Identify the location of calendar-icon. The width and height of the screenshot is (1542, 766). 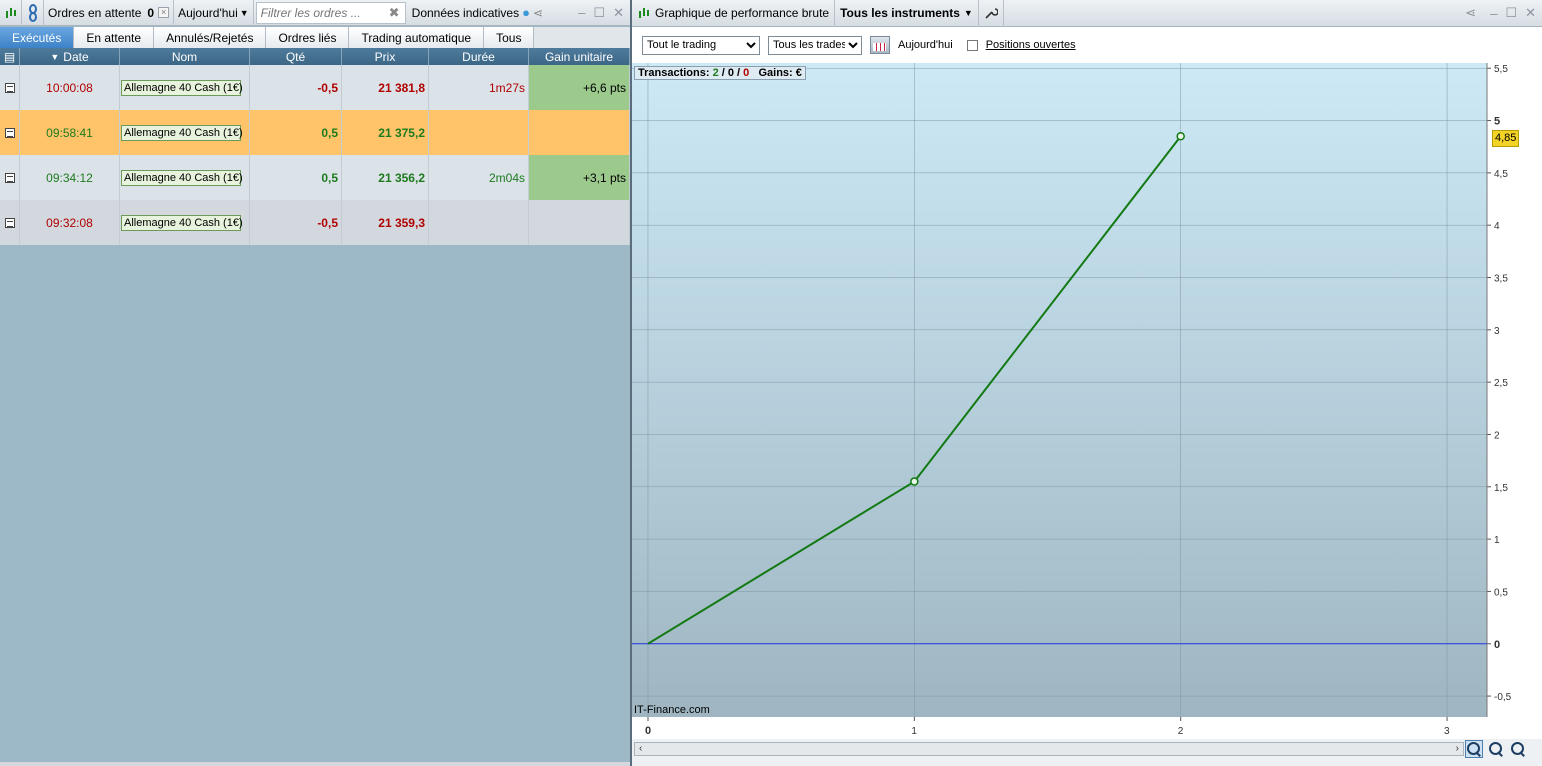
(880, 45).